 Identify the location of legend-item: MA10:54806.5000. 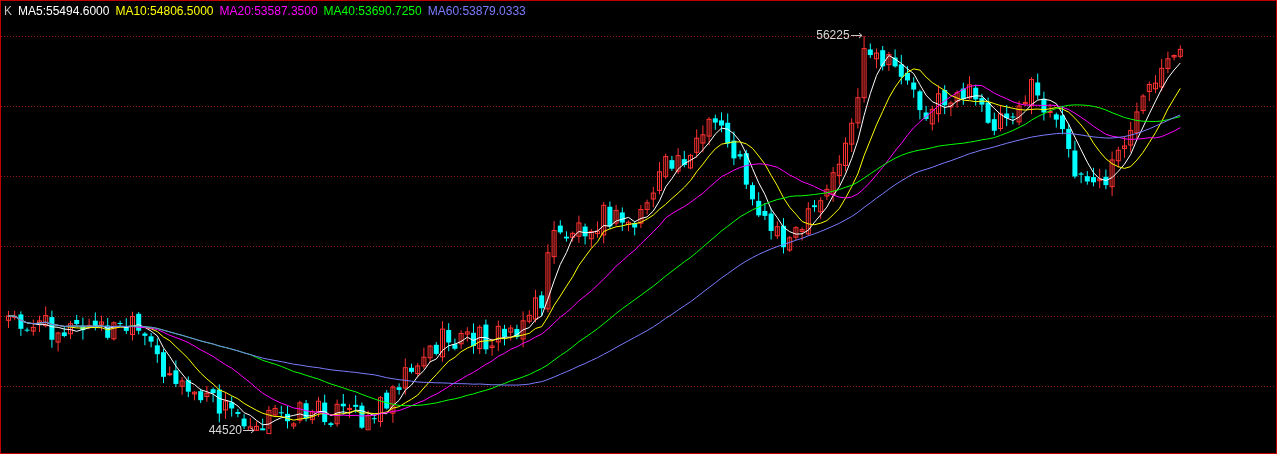
(164, 11).